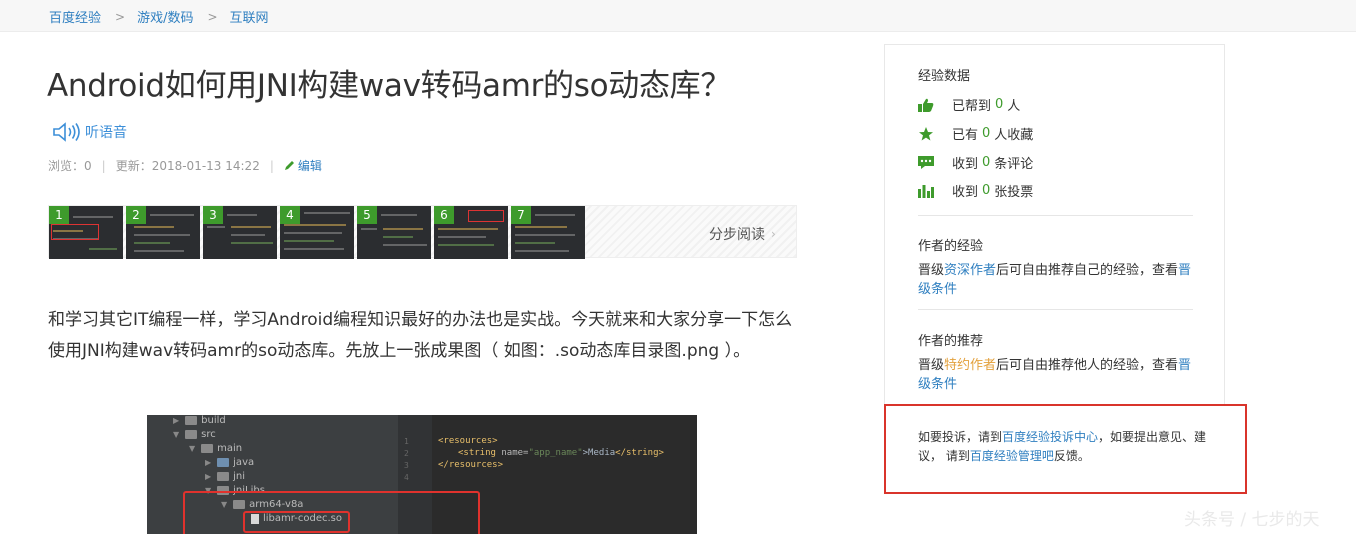 Image resolution: width=1356 pixels, height=534 pixels. Describe the element at coordinates (59, 215) in the screenshot. I see `step-number: 1` at that location.